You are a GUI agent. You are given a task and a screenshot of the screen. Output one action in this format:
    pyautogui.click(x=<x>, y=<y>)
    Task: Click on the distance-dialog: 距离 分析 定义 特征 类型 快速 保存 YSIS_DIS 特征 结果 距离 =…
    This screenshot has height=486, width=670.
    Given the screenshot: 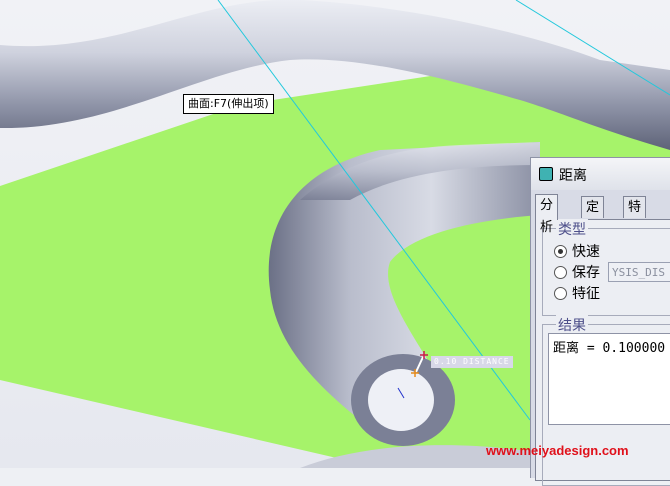 What is the action you would take?
    pyautogui.click(x=600, y=321)
    